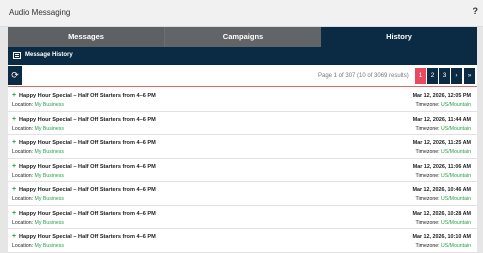  What do you see at coordinates (4, 140) in the screenshot?
I see `left-gutter` at bounding box center [4, 140].